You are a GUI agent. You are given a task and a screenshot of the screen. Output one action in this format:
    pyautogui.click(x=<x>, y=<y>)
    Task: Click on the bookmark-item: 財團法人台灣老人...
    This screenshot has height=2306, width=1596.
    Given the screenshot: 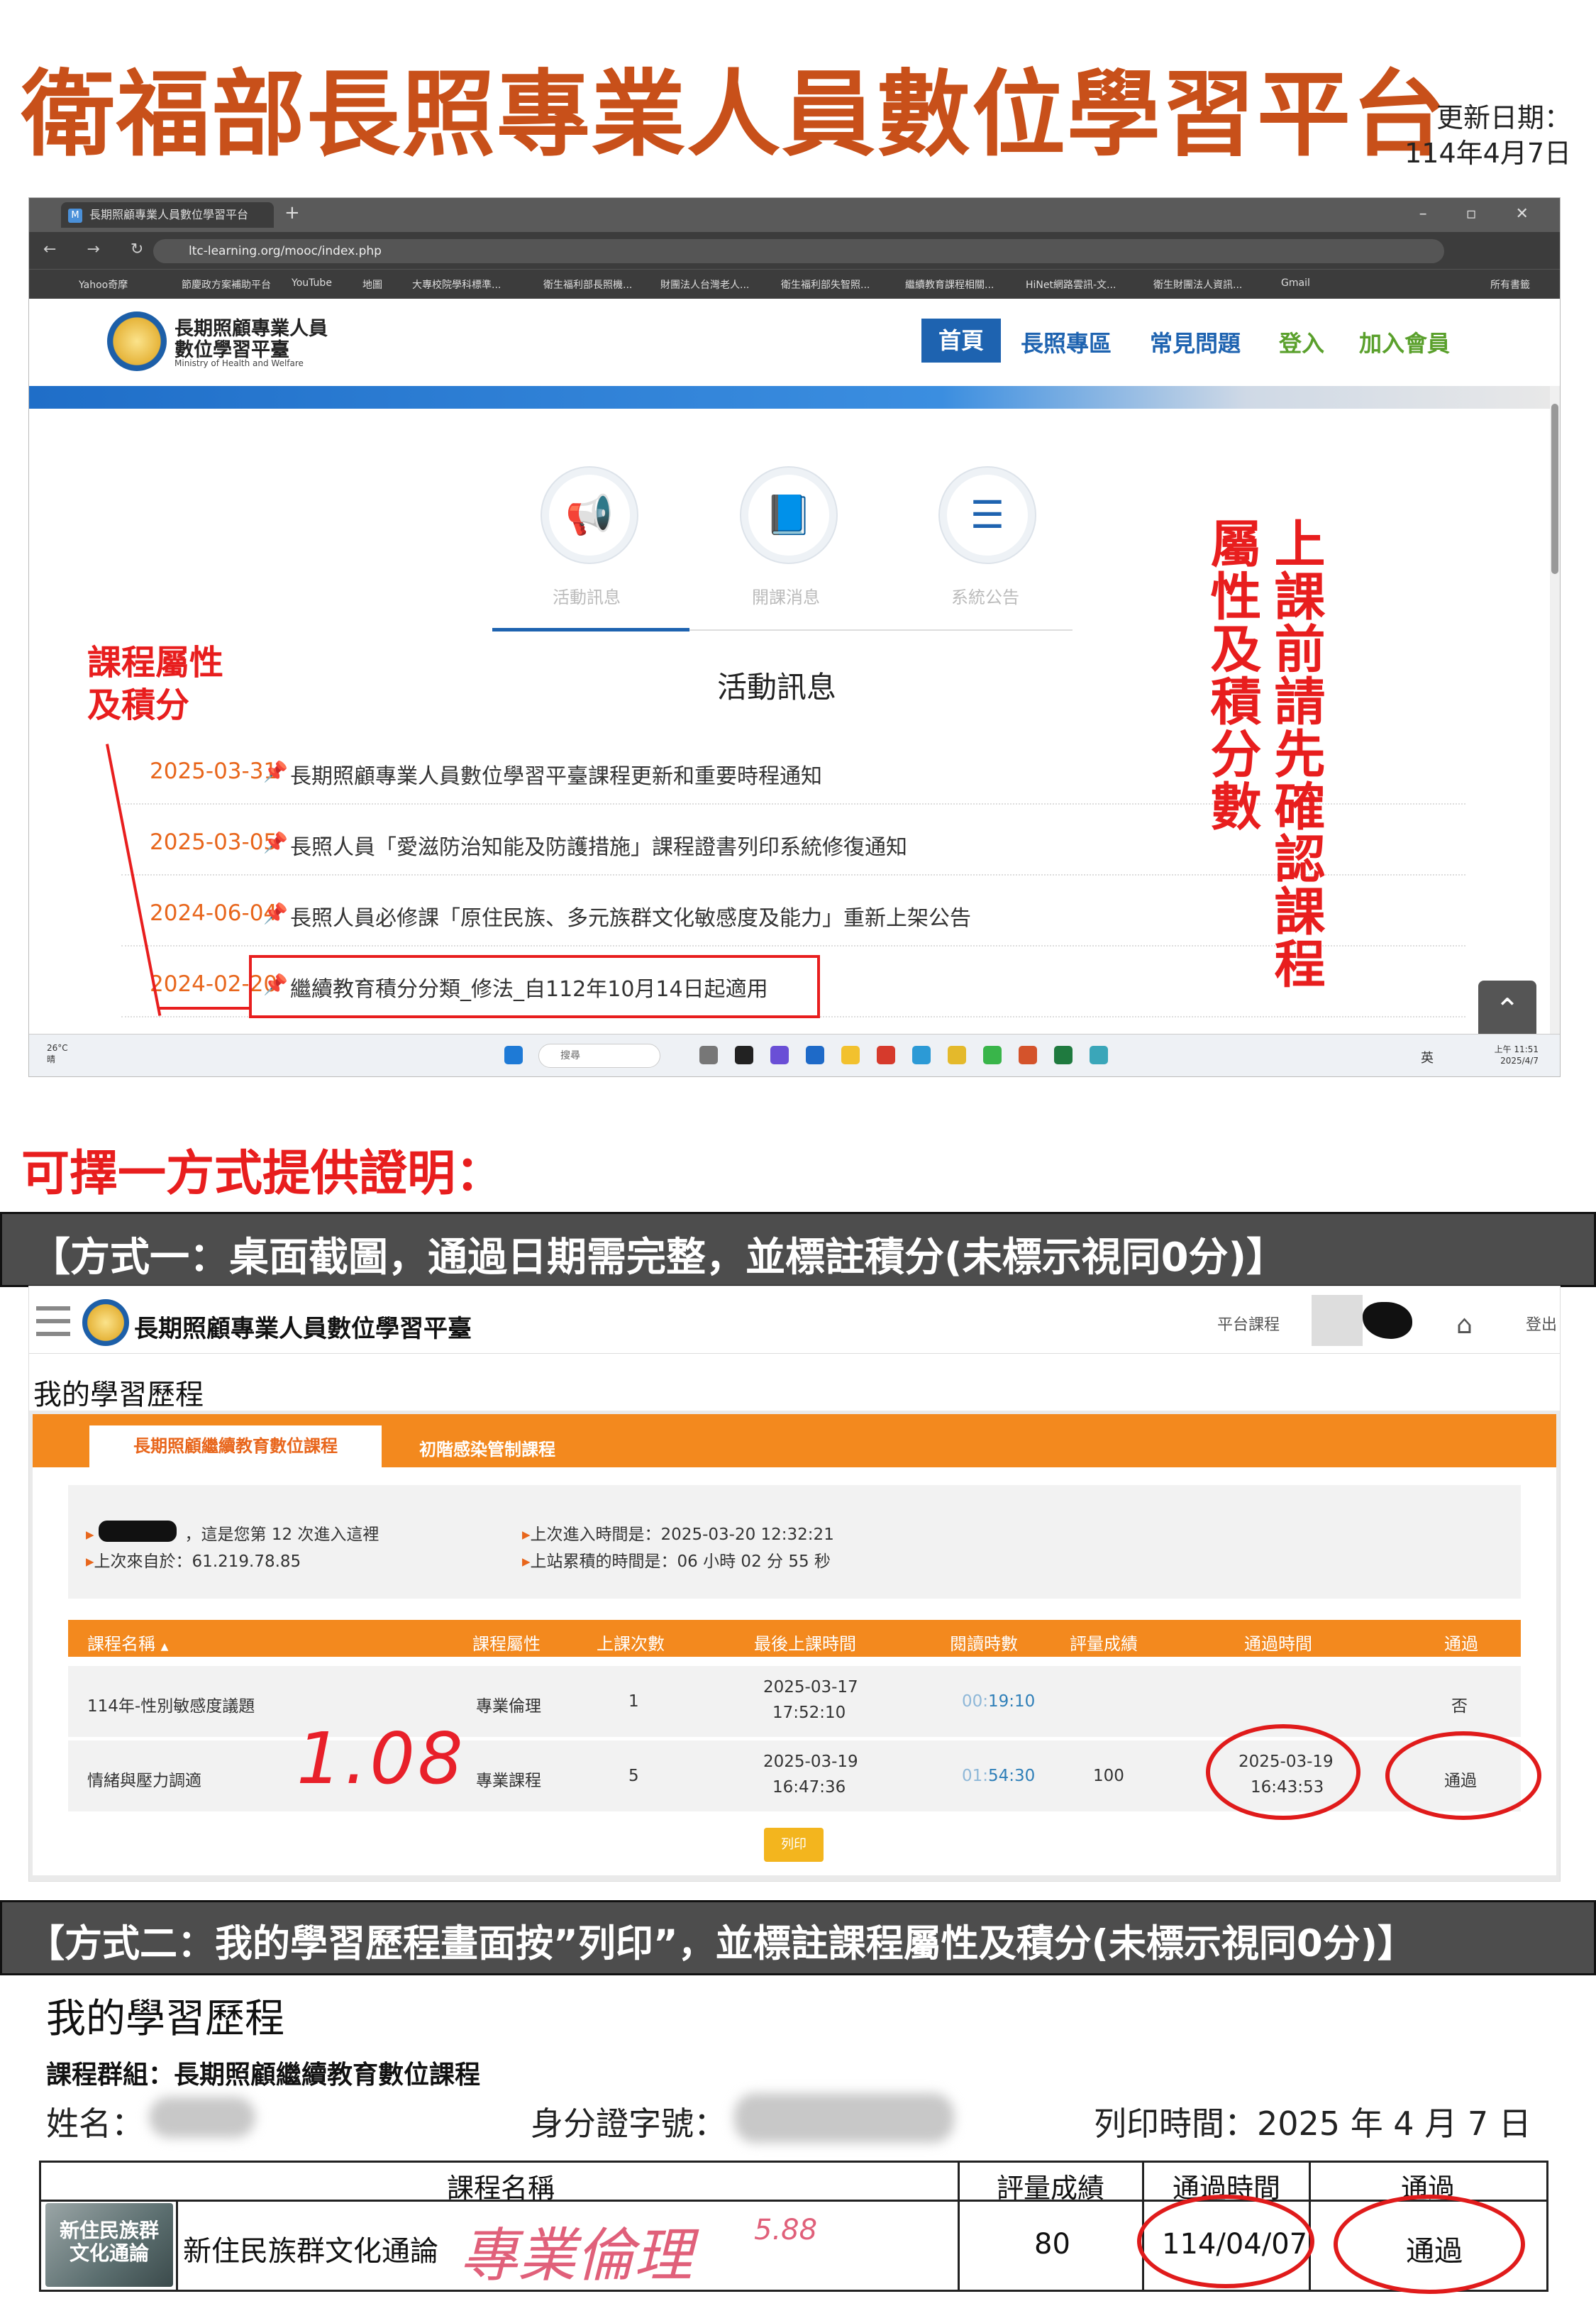 What is the action you would take?
    pyautogui.click(x=704, y=284)
    